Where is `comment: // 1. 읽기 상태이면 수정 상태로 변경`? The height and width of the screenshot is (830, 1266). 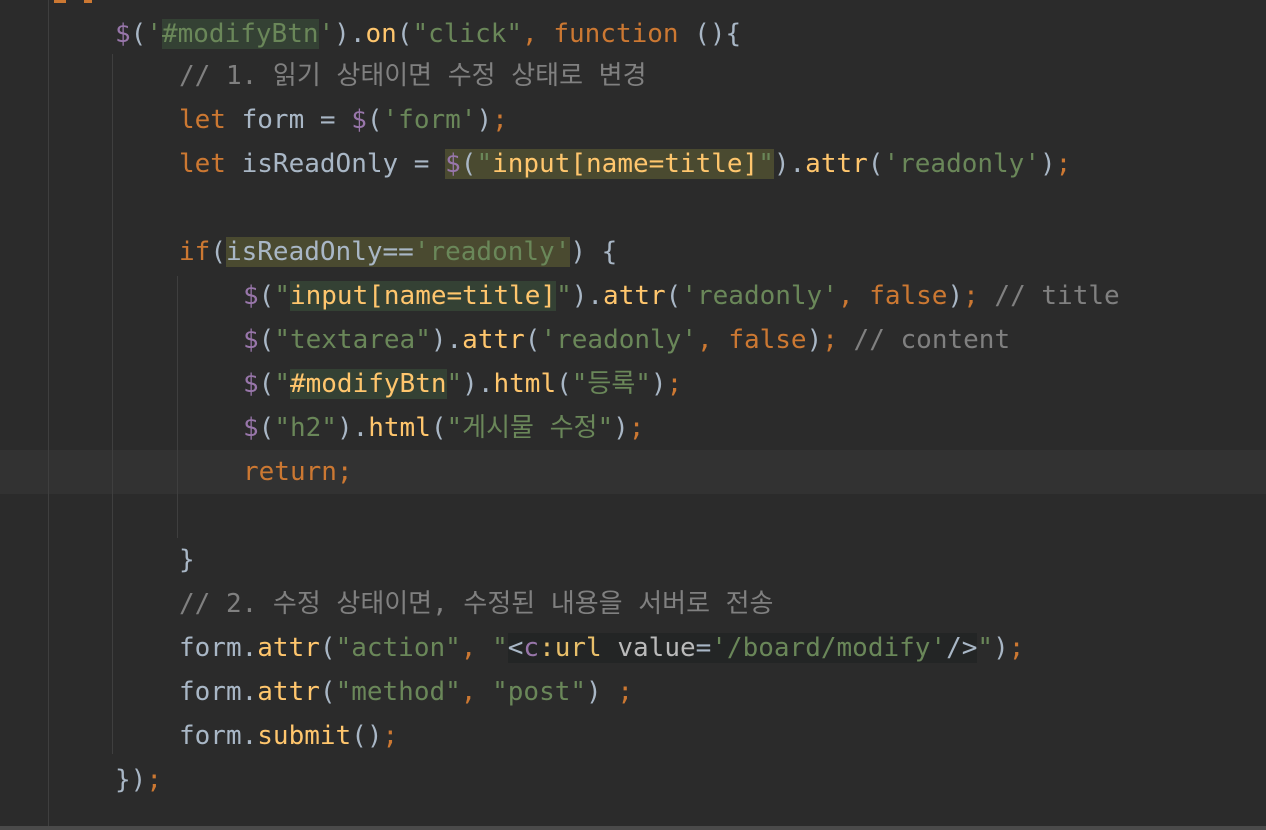
comment: // 1. 읽기 상태이면 수정 상태로 변경 is located at coordinates (413, 76).